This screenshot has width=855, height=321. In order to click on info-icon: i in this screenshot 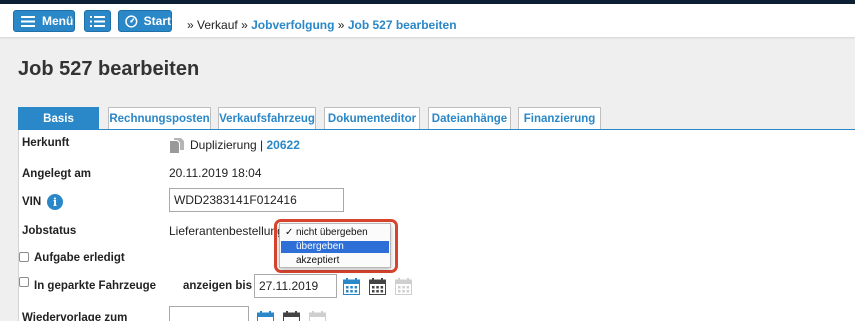, I will do `click(55, 202)`.